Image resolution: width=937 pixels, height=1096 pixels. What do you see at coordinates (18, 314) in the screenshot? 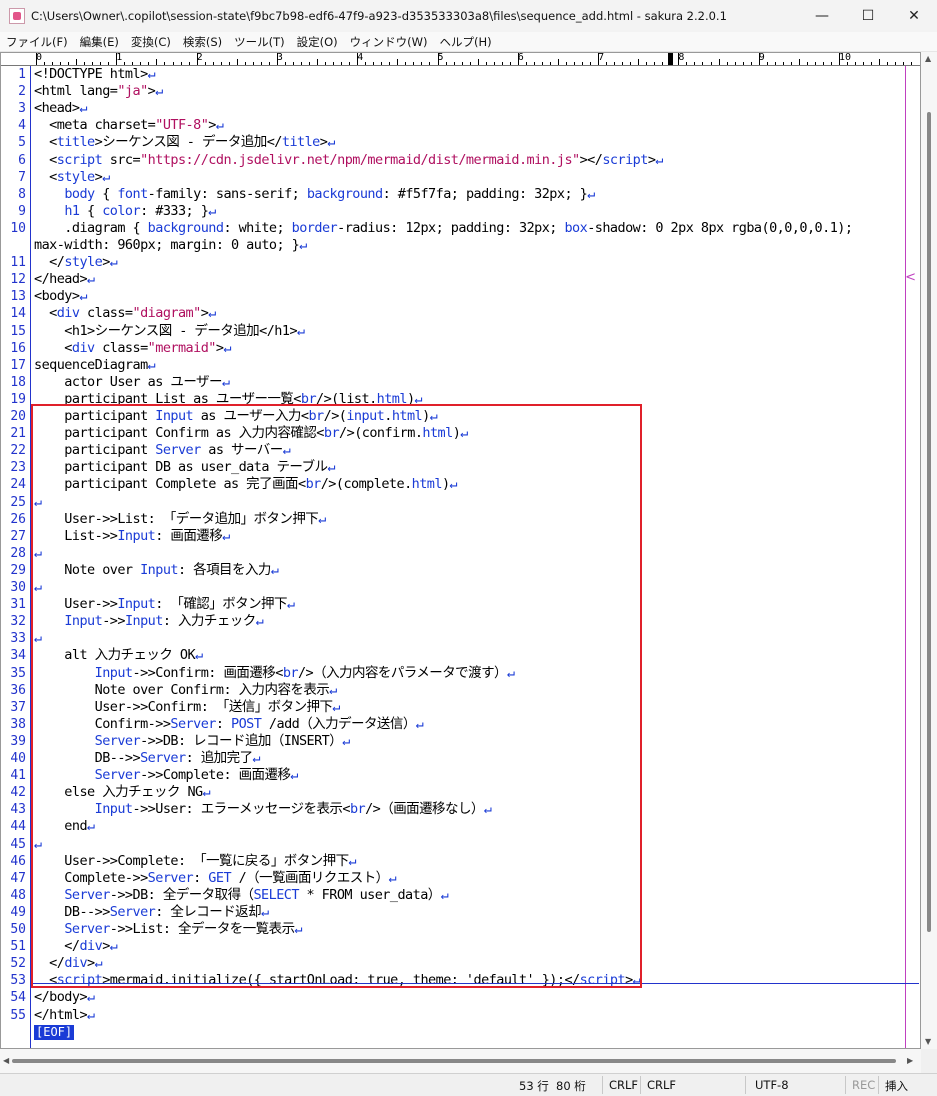
I see `line-number: 14` at bounding box center [18, 314].